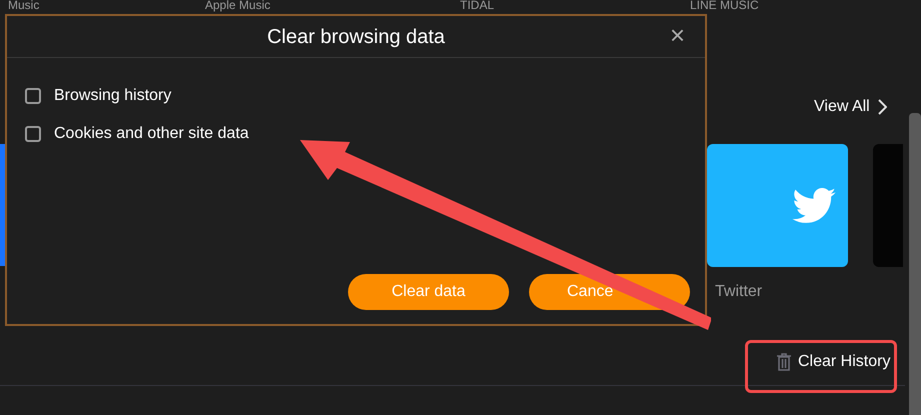 The width and height of the screenshot is (921, 415). Describe the element at coordinates (24, 5) in the screenshot. I see `app-label: Music` at that location.